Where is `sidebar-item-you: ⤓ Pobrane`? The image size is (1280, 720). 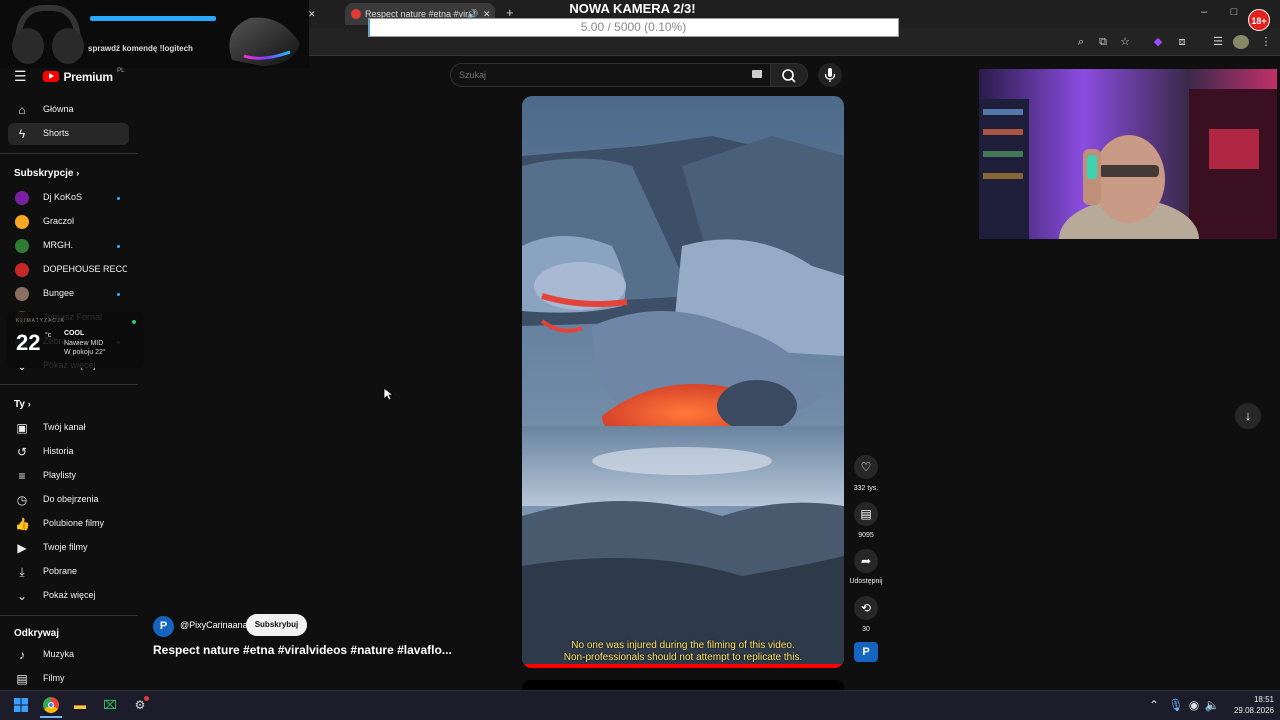
sidebar-item-you: ⤓ Pobrane is located at coordinates (68, 572).